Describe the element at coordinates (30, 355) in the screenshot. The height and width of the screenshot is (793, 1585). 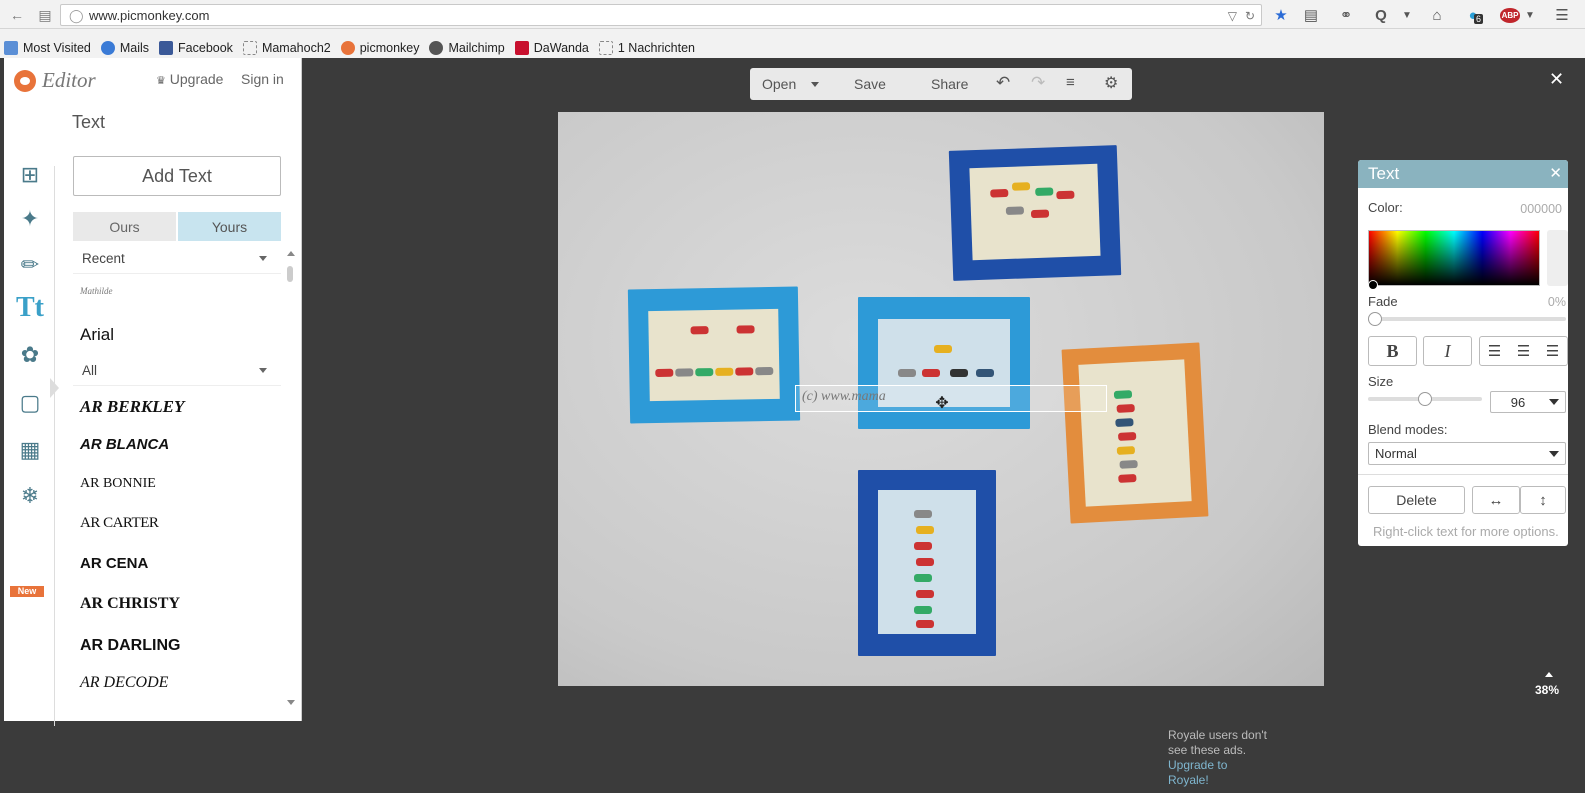
I see `butterfly-icon: ✿` at that location.